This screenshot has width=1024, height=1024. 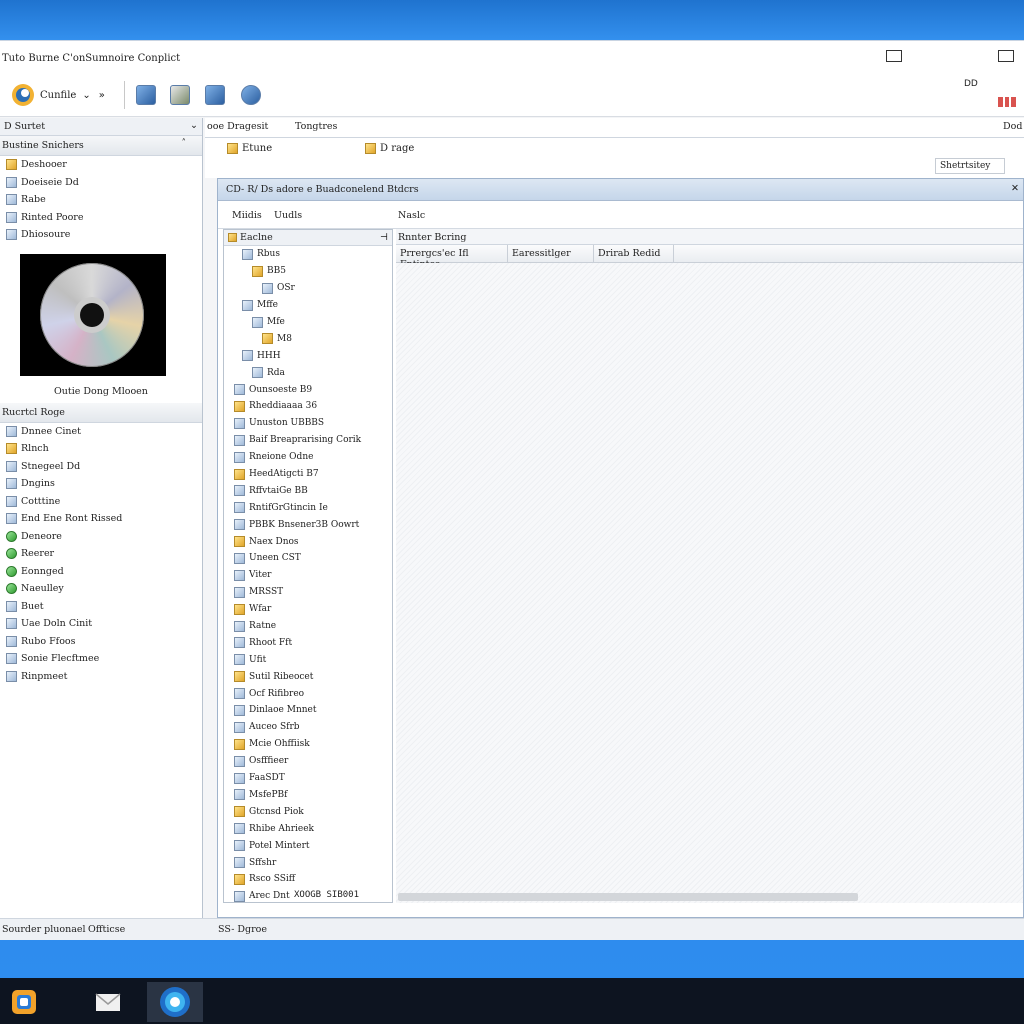 What do you see at coordinates (308, 609) in the screenshot?
I see `tree-item: Wfar` at bounding box center [308, 609].